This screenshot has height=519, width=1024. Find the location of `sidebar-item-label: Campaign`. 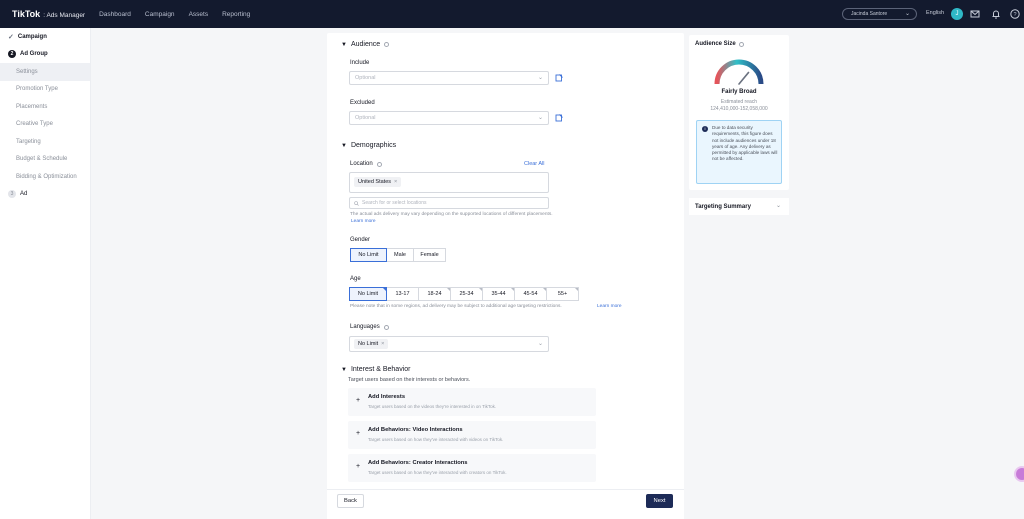

sidebar-item-label: Campaign is located at coordinates (32, 36).